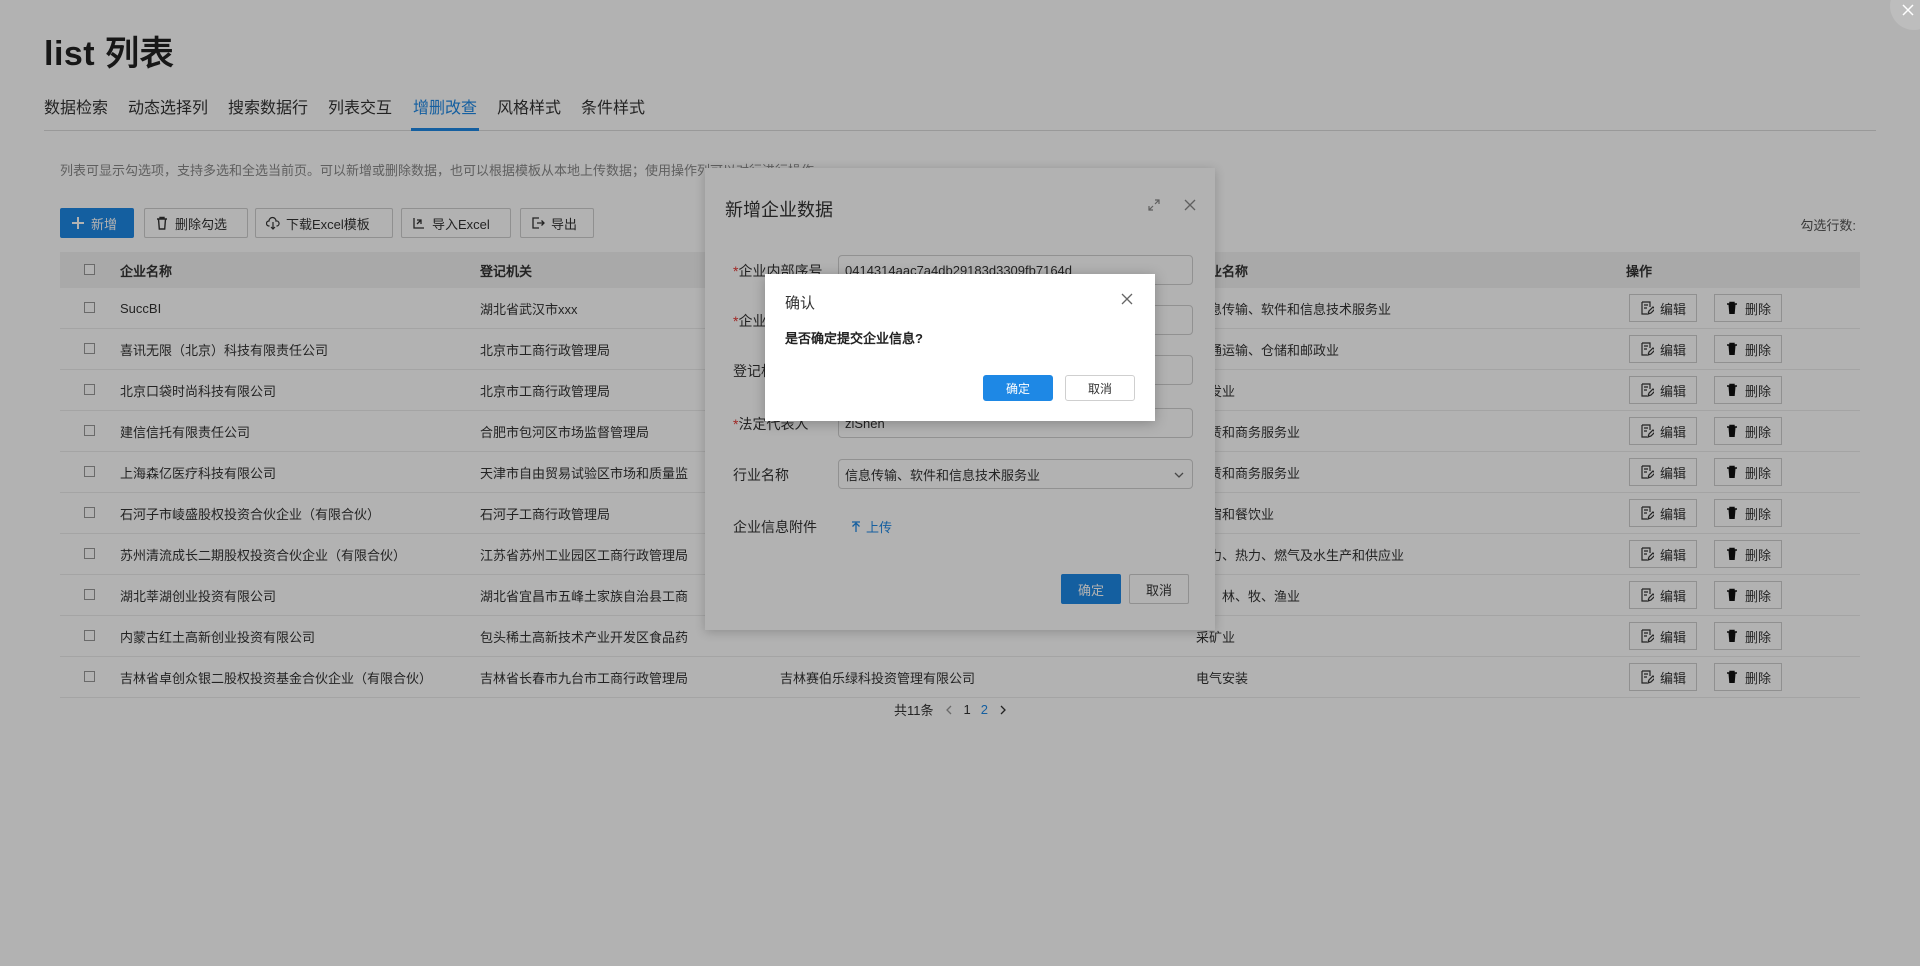 The width and height of the screenshot is (1920, 966). Describe the element at coordinates (1100, 388) in the screenshot. I see `confirm-cancel-button: 取消` at that location.